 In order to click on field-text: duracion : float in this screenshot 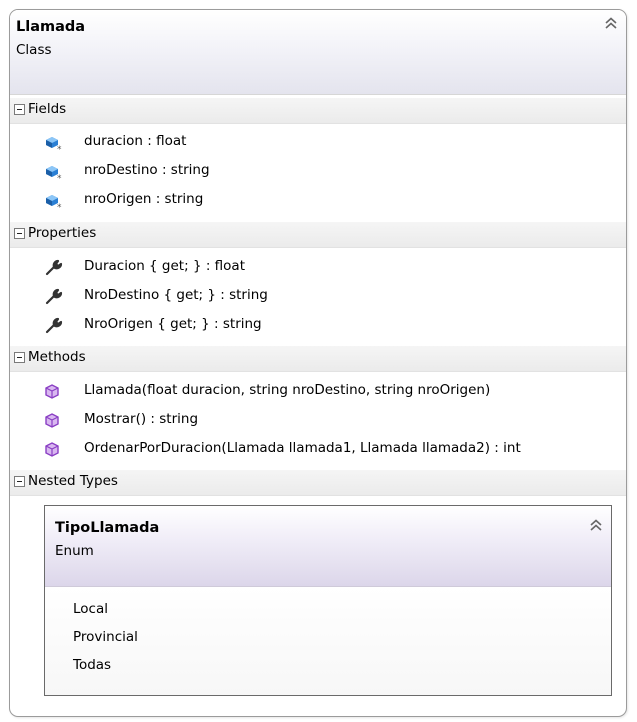, I will do `click(135, 141)`.